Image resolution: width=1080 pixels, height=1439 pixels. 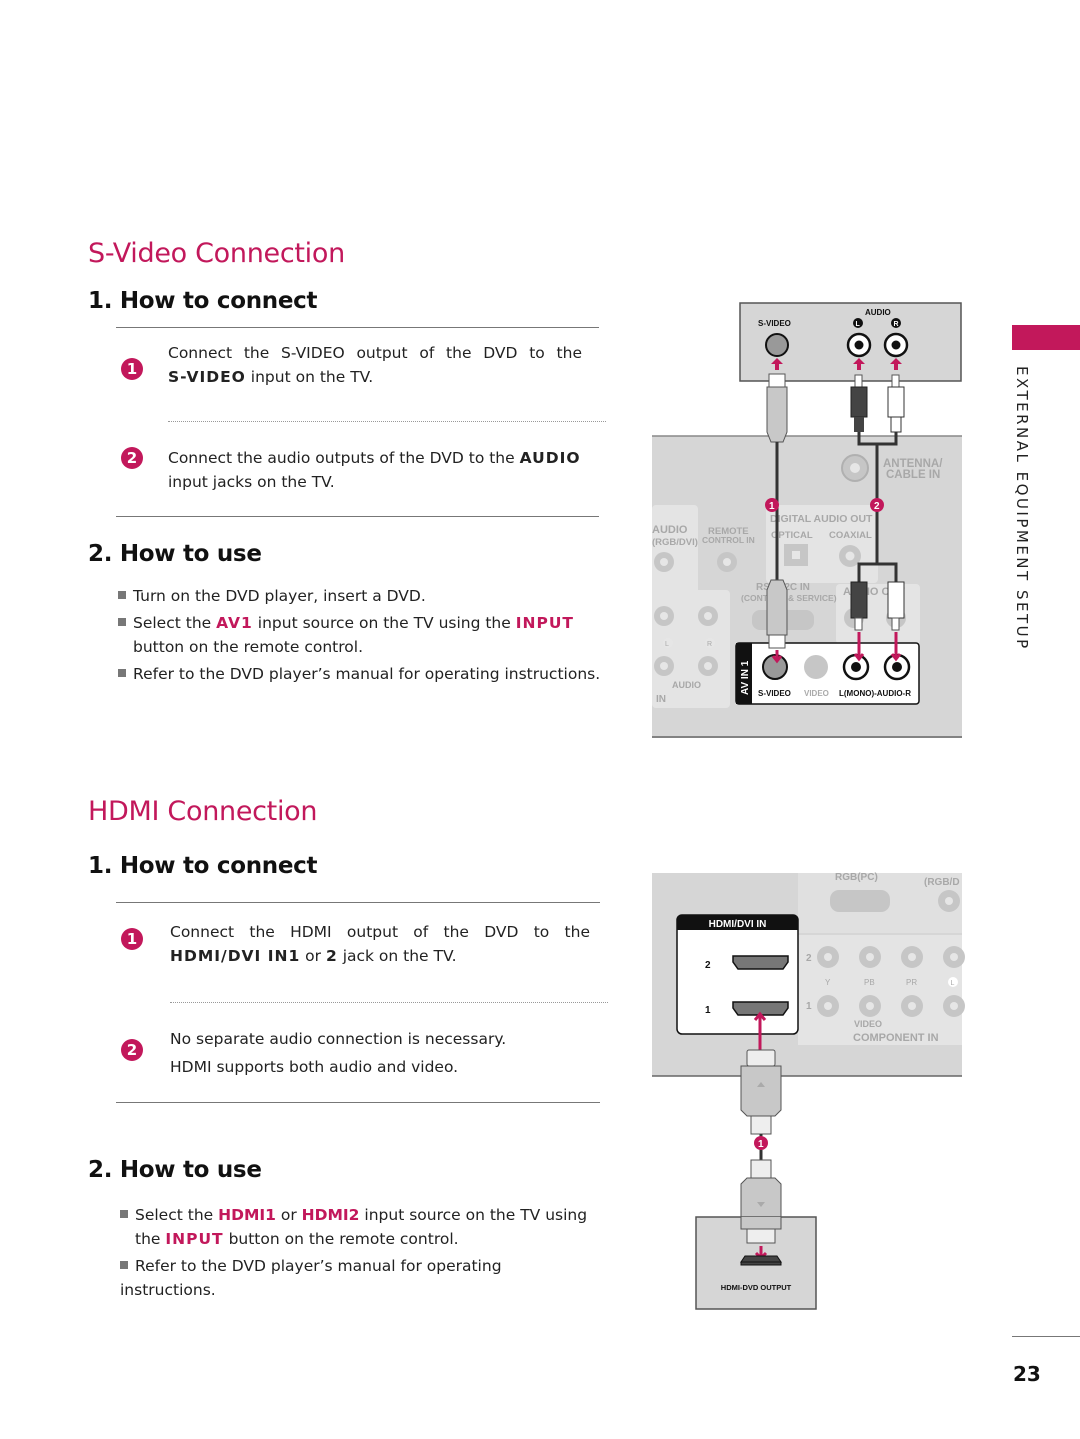 I want to click on bullet-text: the, so click(x=150, y=1239).